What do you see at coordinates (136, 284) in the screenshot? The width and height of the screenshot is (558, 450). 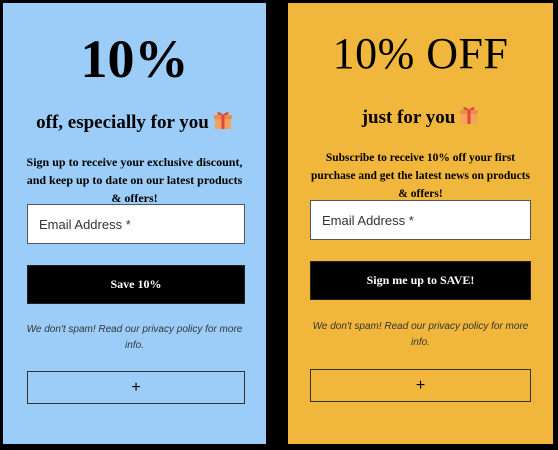 I see `save-10-button: Save 10%` at bounding box center [136, 284].